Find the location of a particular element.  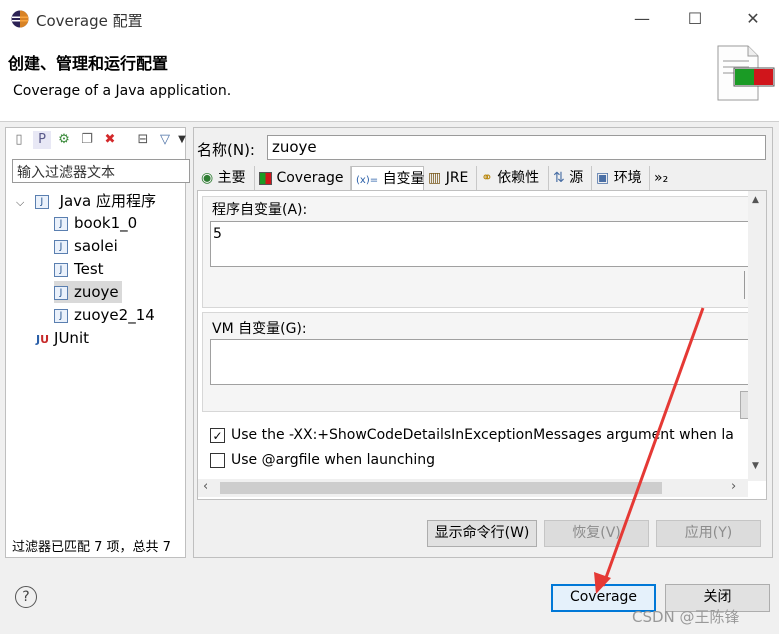

tab-label: Coverage is located at coordinates (310, 178).